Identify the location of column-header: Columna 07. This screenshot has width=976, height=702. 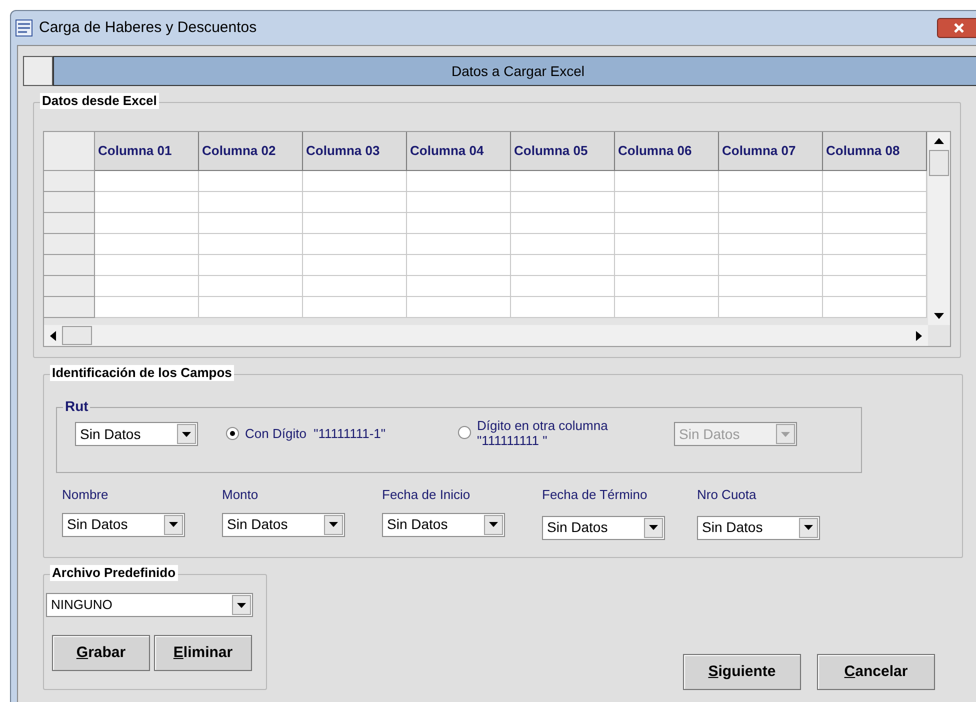
(771, 151).